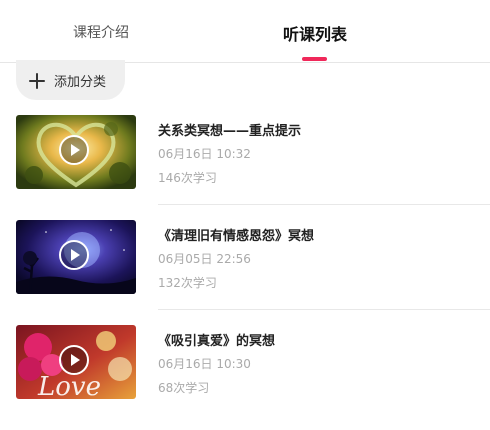  What do you see at coordinates (236, 236) in the screenshot?
I see `lesson-title: 《清理旧有情感恩怨》冥想` at bounding box center [236, 236].